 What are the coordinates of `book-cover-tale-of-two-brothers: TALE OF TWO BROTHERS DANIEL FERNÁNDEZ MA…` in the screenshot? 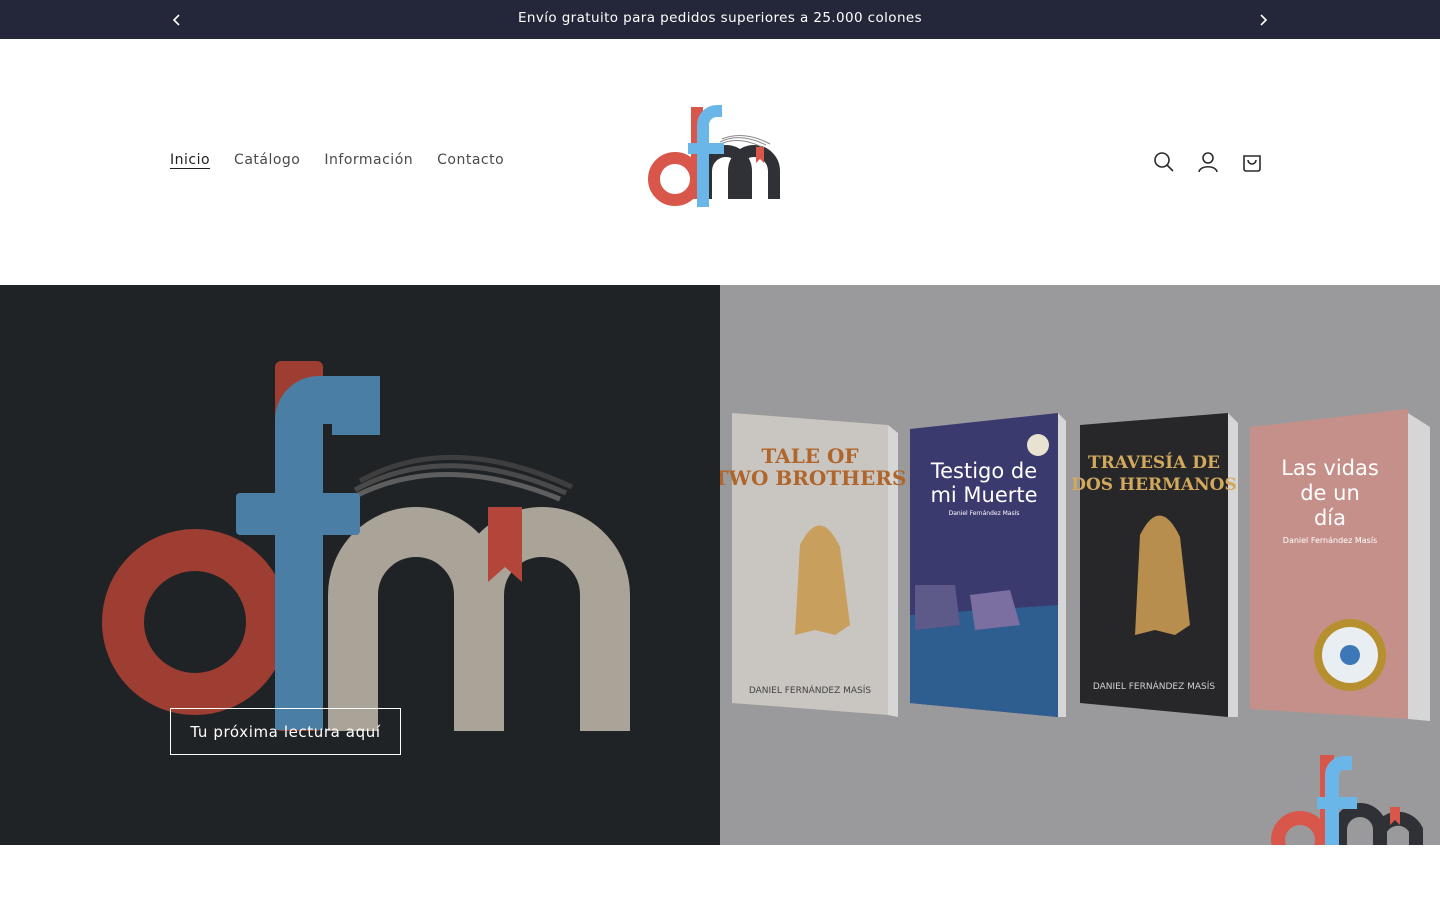 It's located at (813, 565).